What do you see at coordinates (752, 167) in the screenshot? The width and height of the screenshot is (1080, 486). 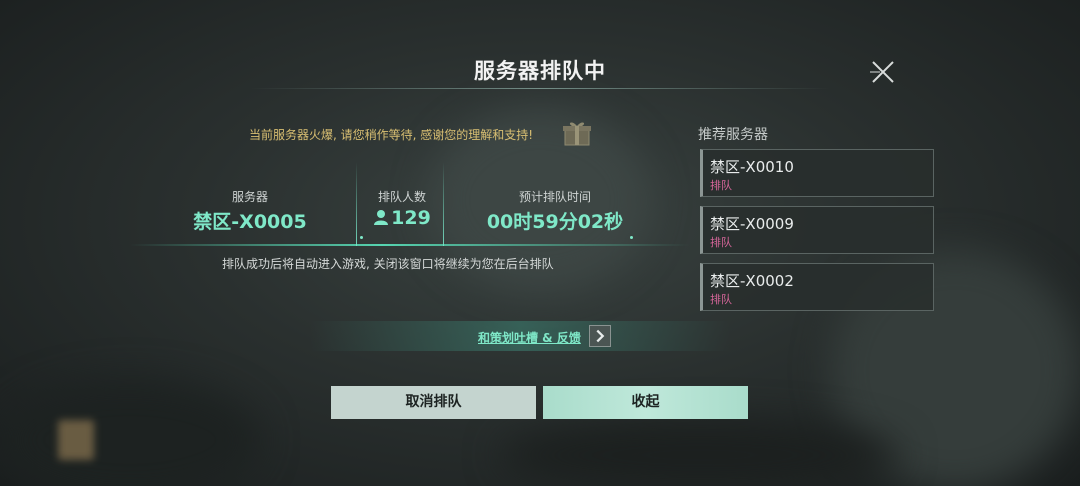 I see `server-name: 禁区-X0010` at bounding box center [752, 167].